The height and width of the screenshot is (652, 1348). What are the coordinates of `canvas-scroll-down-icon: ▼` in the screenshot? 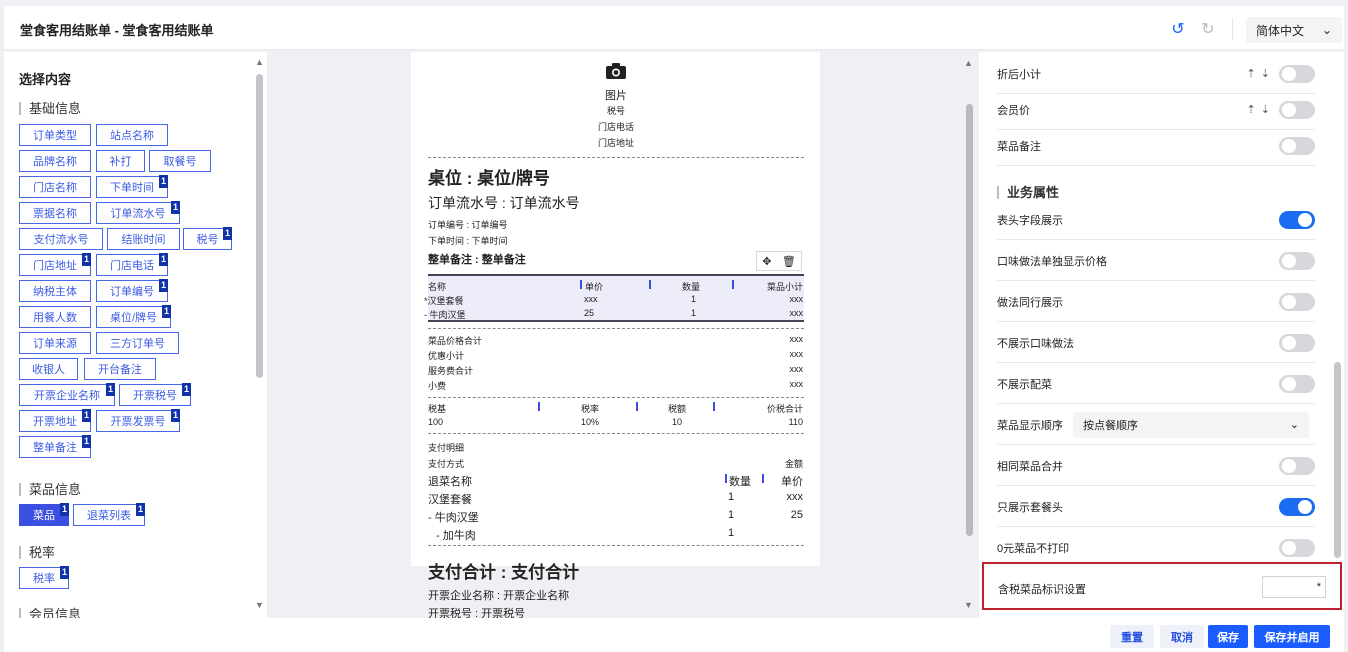 It's located at (968, 605).